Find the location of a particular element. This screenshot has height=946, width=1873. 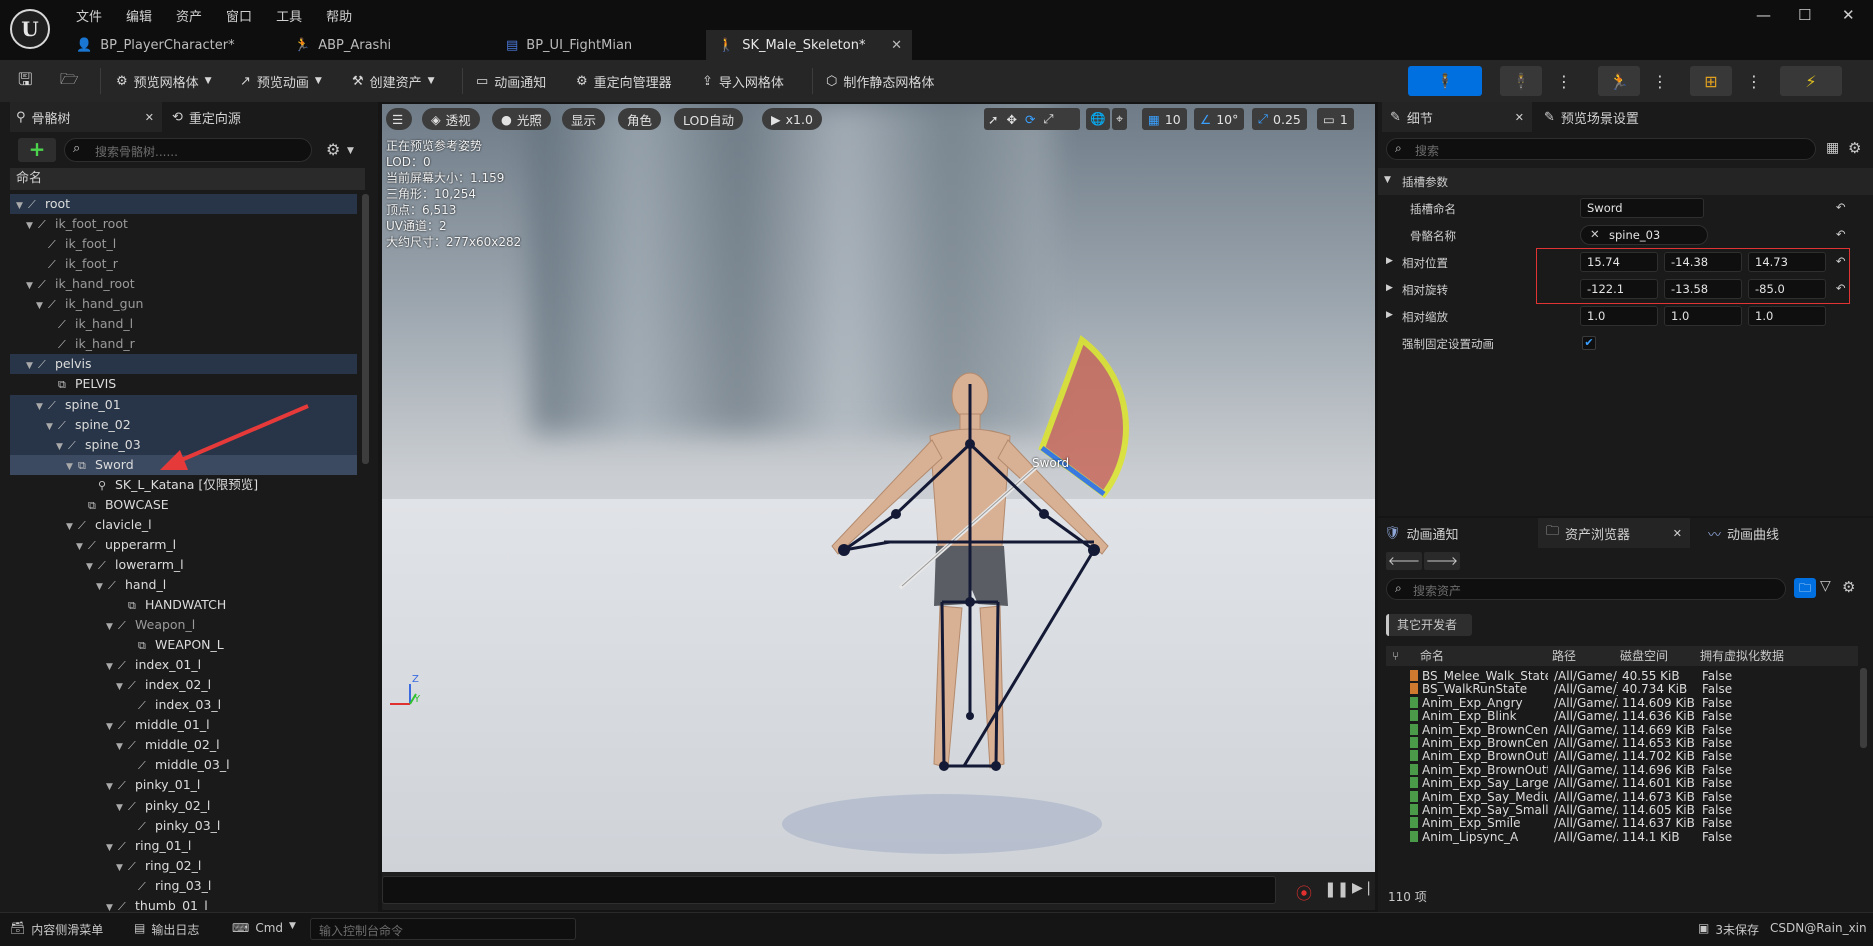

bone-row: ▼ ⟋ ik_foot_root is located at coordinates (183, 224).